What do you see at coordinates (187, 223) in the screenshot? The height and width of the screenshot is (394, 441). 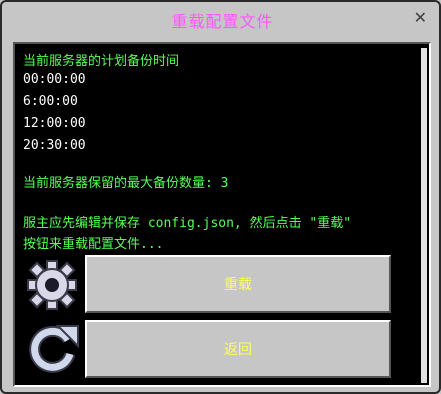 I see `instruction-line-1: 服主应先编辑并保存 config.json, 然后点击 "重载"` at bounding box center [187, 223].